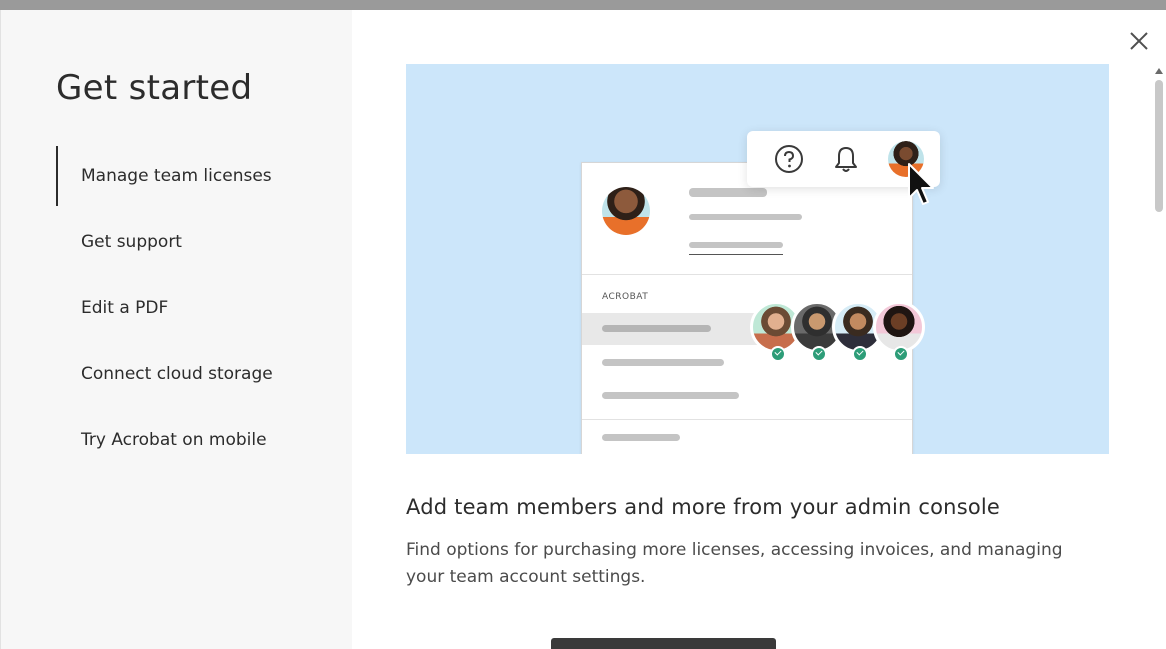 Image resolution: width=1166 pixels, height=649 pixels. Describe the element at coordinates (1159, 358) in the screenshot. I see `scrollbar` at that location.